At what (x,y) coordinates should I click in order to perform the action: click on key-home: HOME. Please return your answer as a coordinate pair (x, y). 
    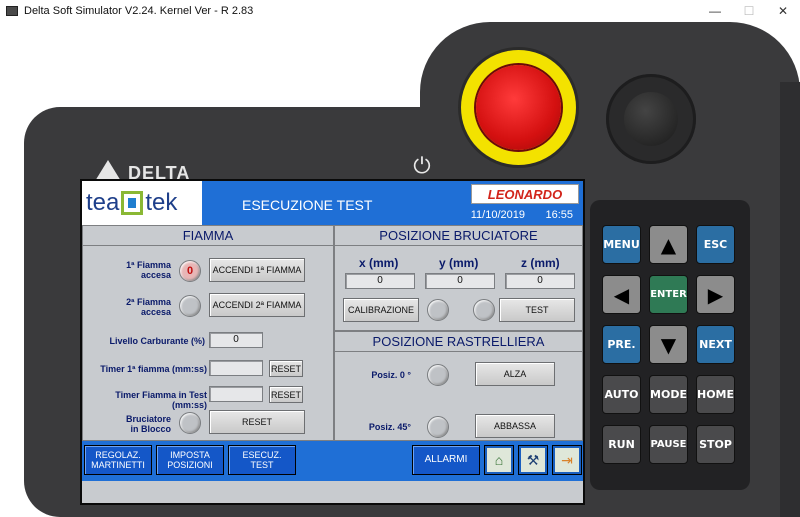
    Looking at the image, I should click on (715, 394).